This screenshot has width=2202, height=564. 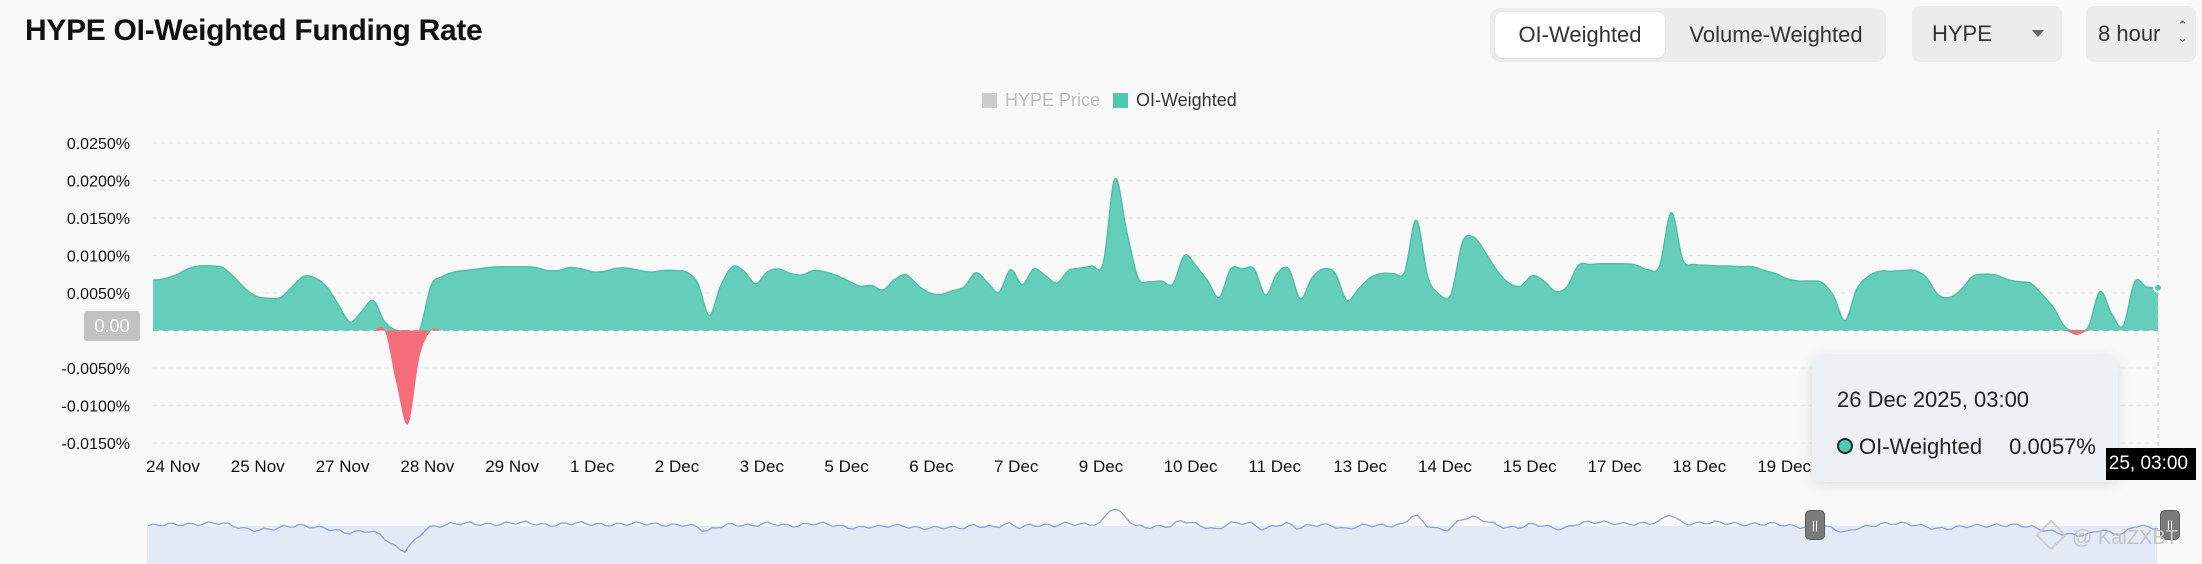 I want to click on x-tick-label: 24 Nov, so click(x=173, y=466).